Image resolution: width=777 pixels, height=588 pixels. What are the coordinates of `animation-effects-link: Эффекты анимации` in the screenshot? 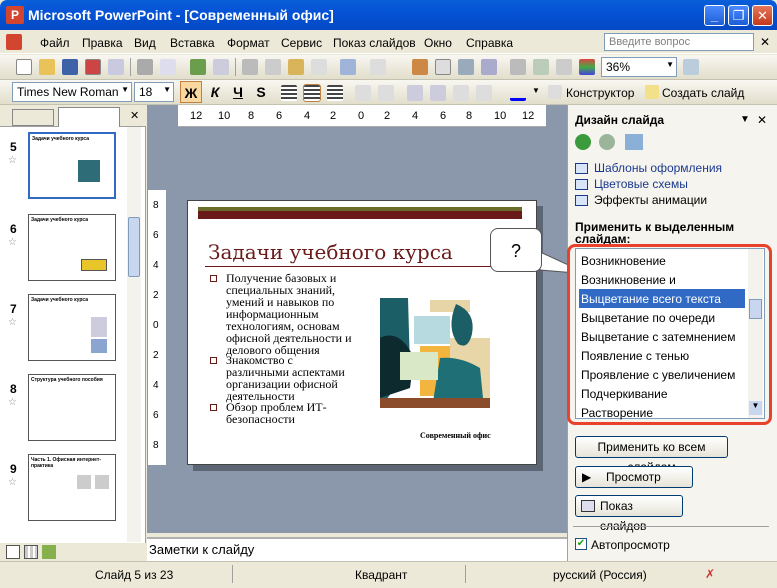 It's located at (650, 200).